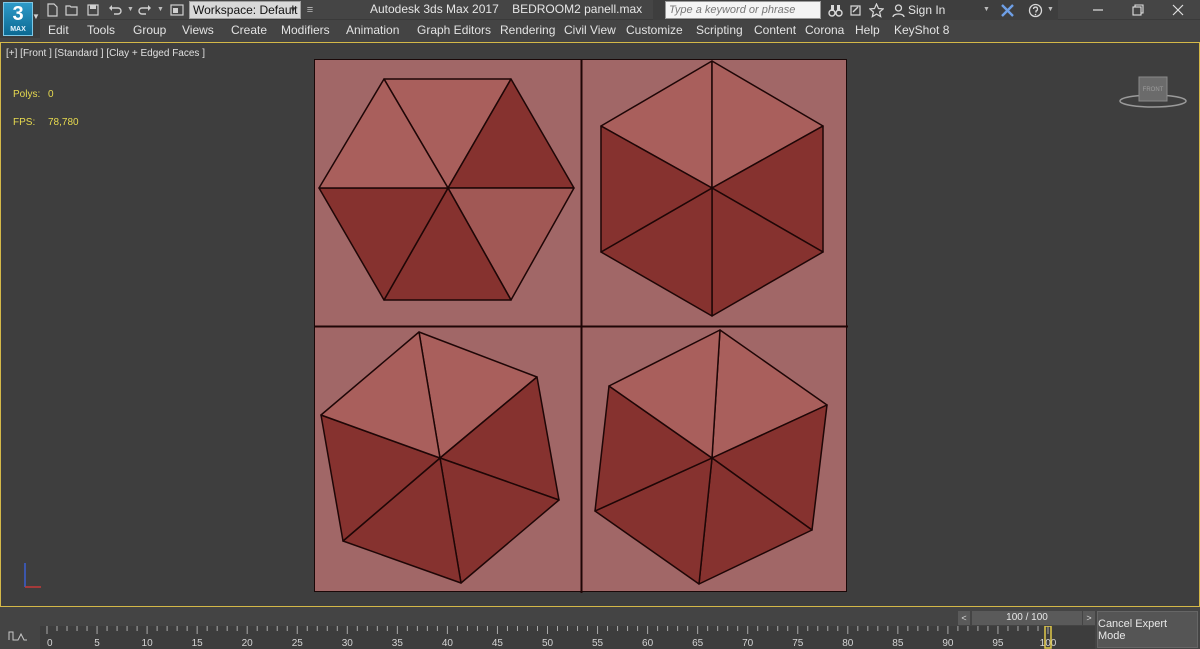 Image resolution: width=1200 pixels, height=649 pixels. I want to click on menu-views: Views, so click(198, 30).